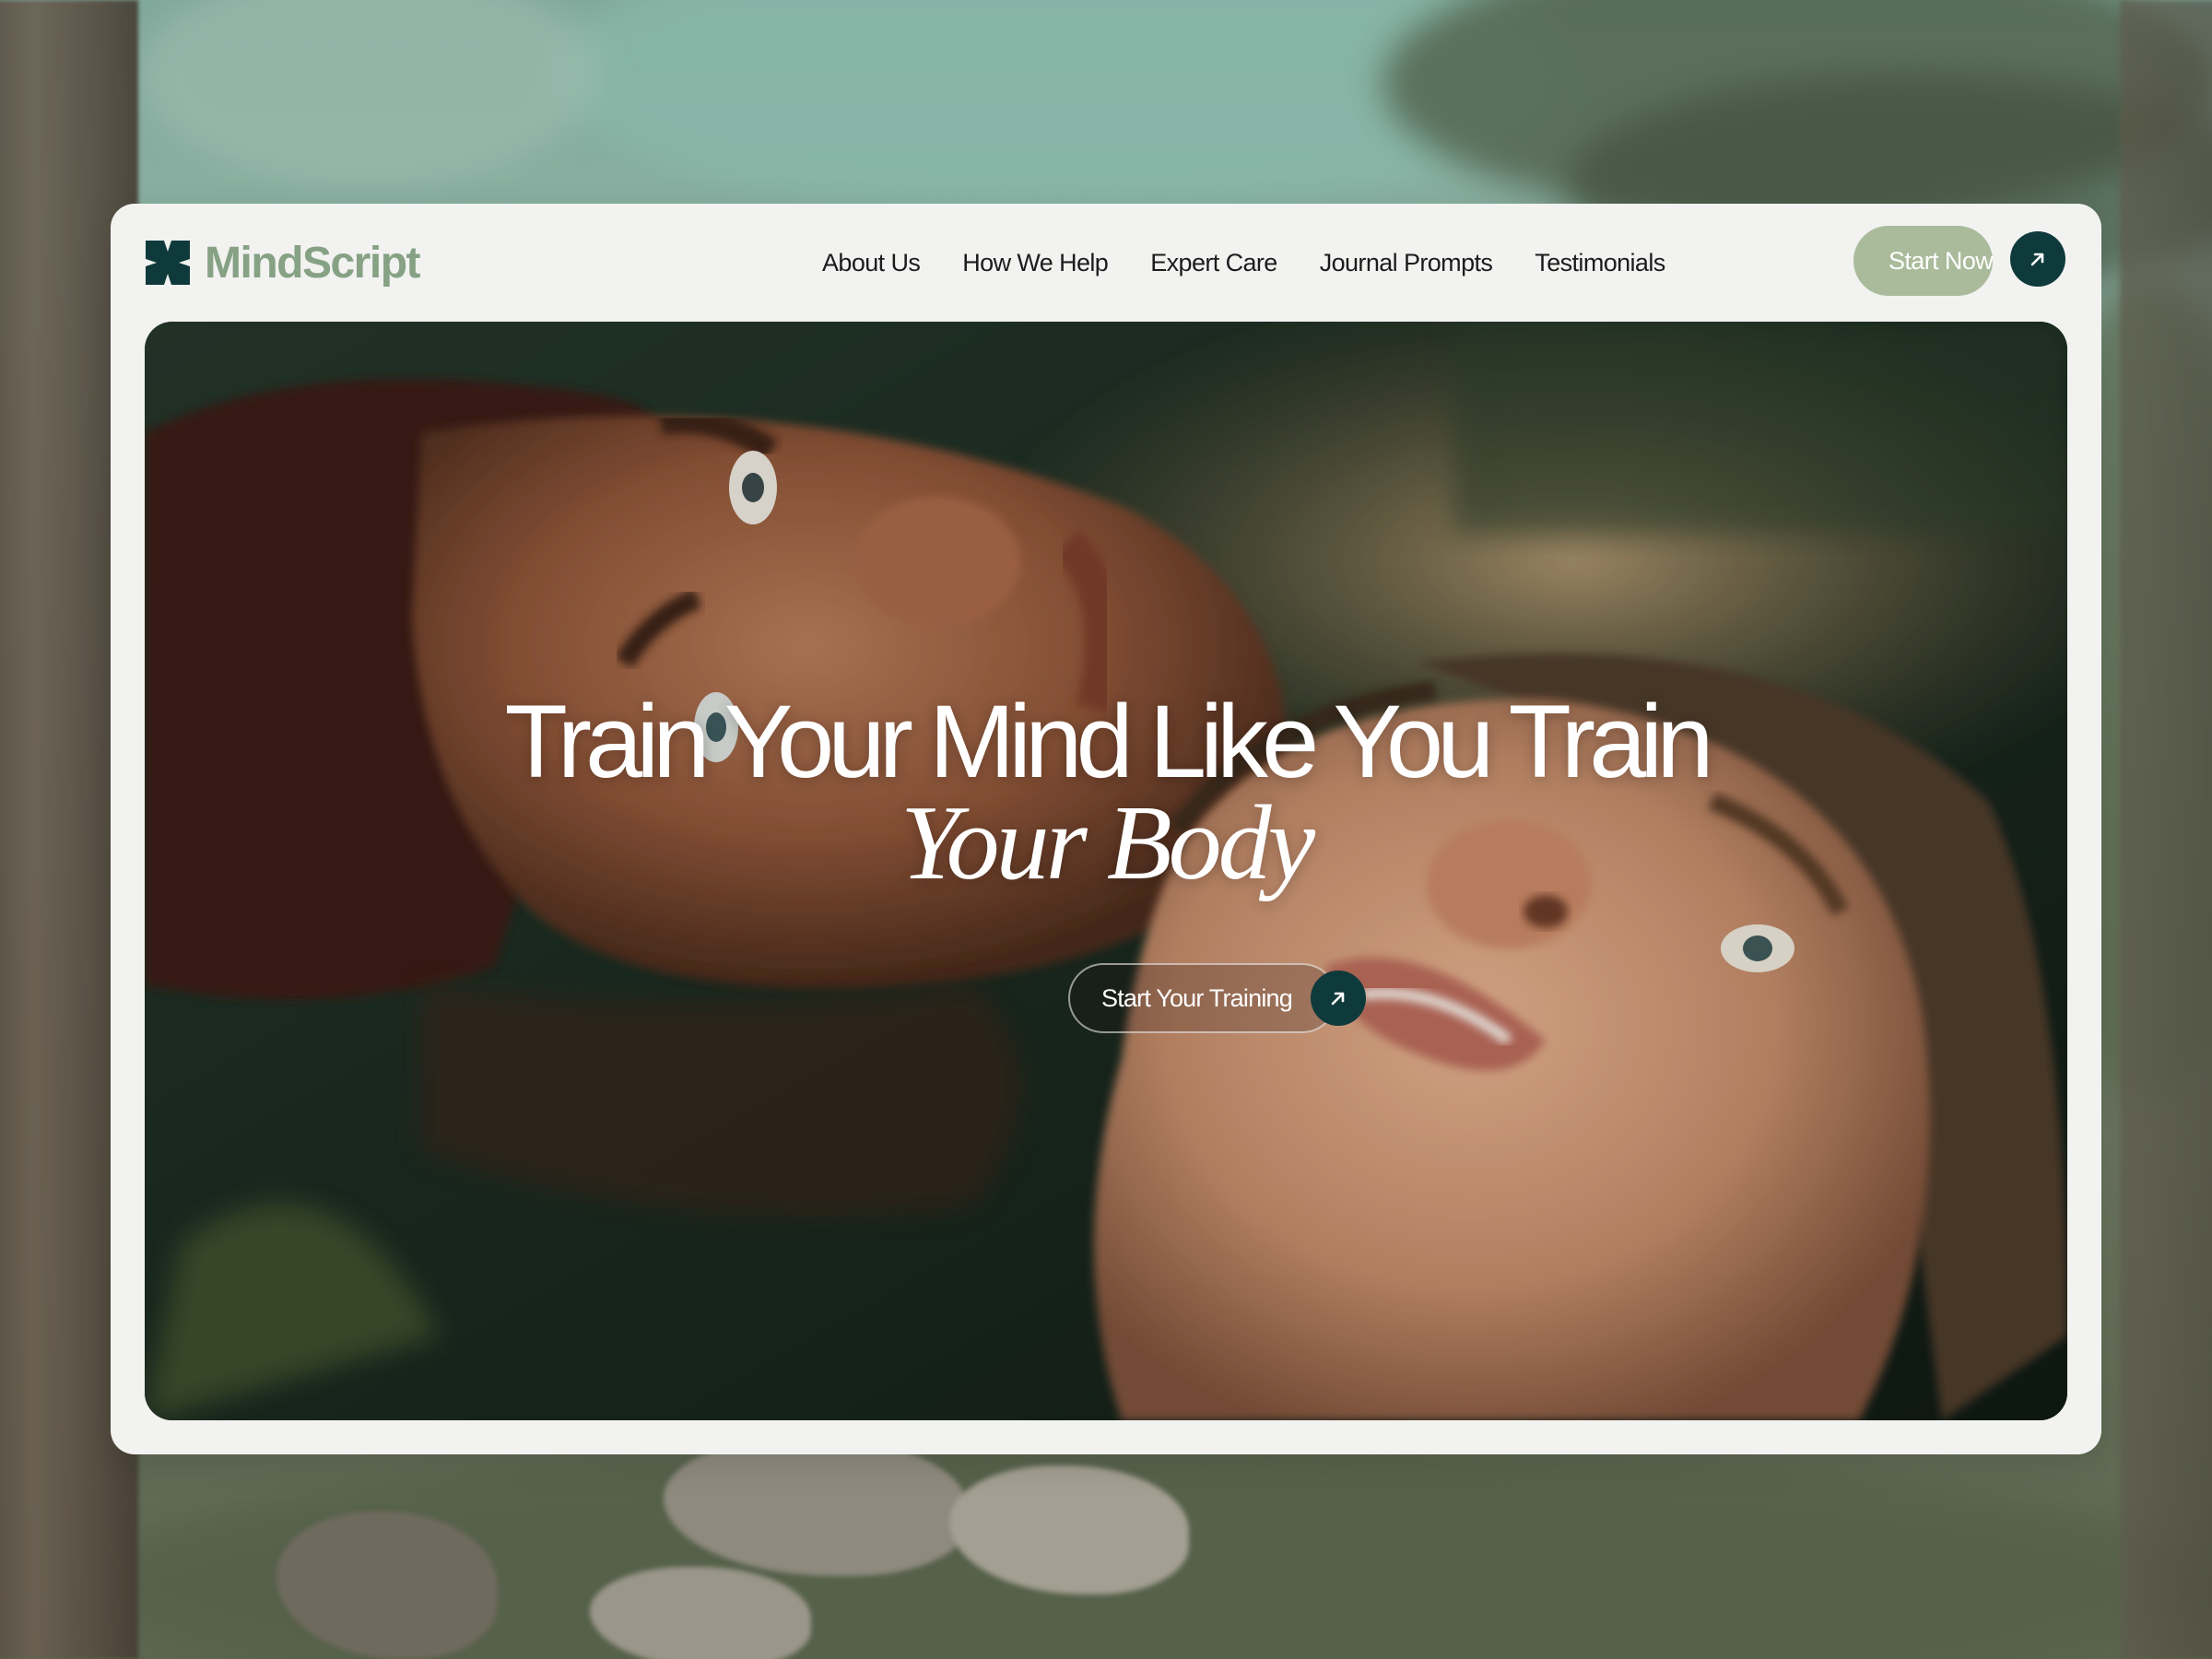  I want to click on nav-expert-care: Expert Care, so click(1213, 263).